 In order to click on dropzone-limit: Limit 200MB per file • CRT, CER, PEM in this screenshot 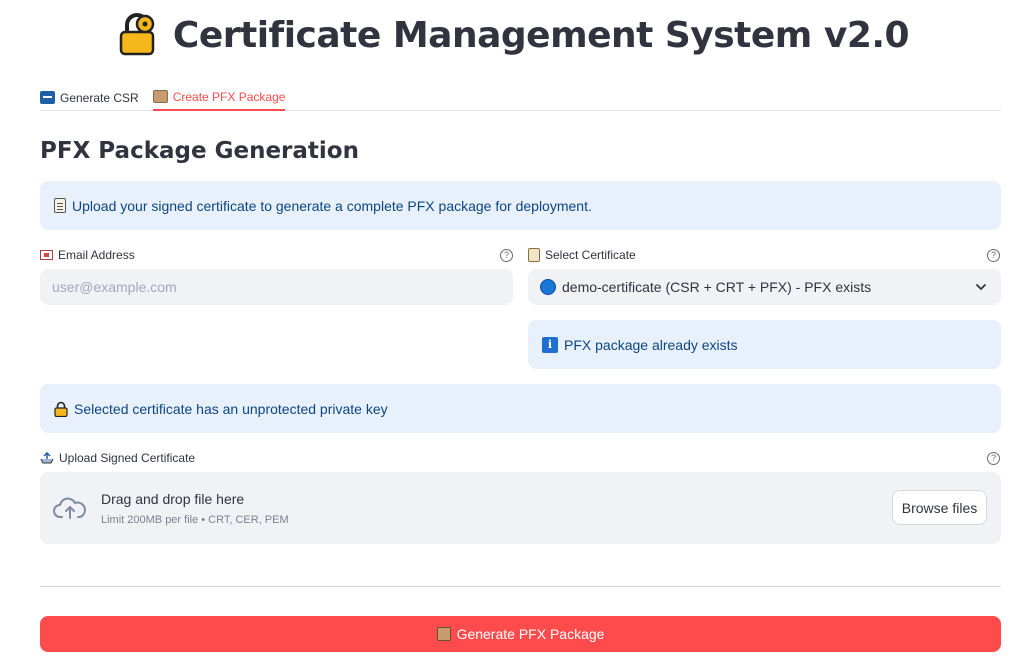, I will do `click(195, 520)`.